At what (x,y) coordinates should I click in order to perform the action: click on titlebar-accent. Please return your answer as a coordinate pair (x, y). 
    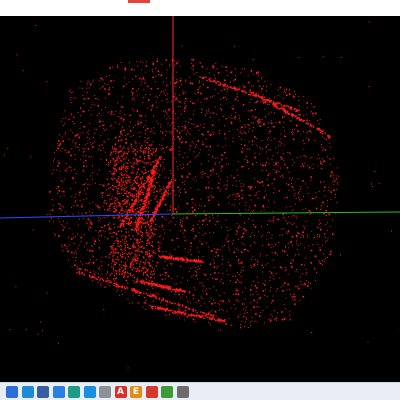
    Looking at the image, I should click on (139, 1).